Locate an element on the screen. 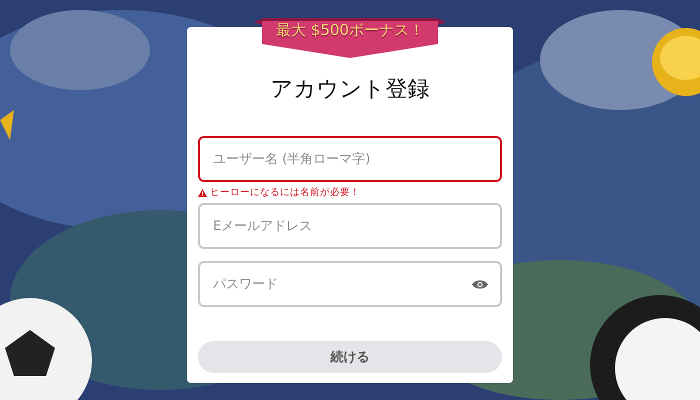  password-field: パスワード is located at coordinates (350, 284).